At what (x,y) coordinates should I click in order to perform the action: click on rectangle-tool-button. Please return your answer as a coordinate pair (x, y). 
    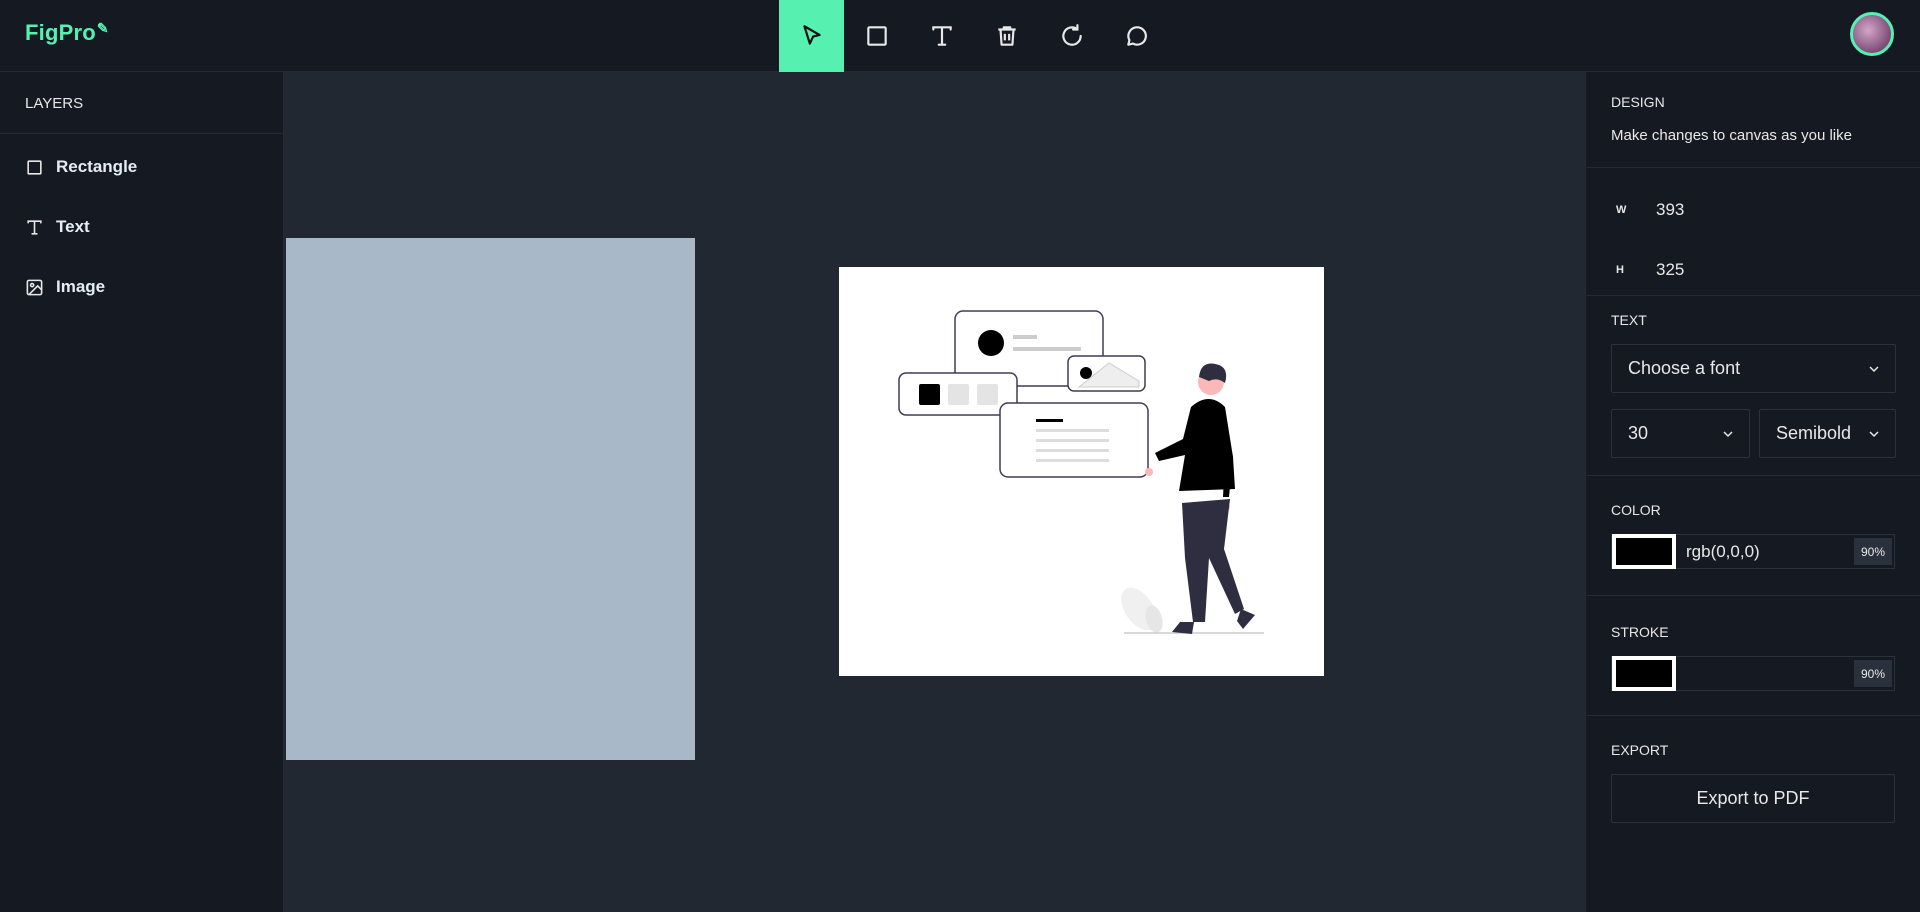
    Looking at the image, I should click on (876, 36).